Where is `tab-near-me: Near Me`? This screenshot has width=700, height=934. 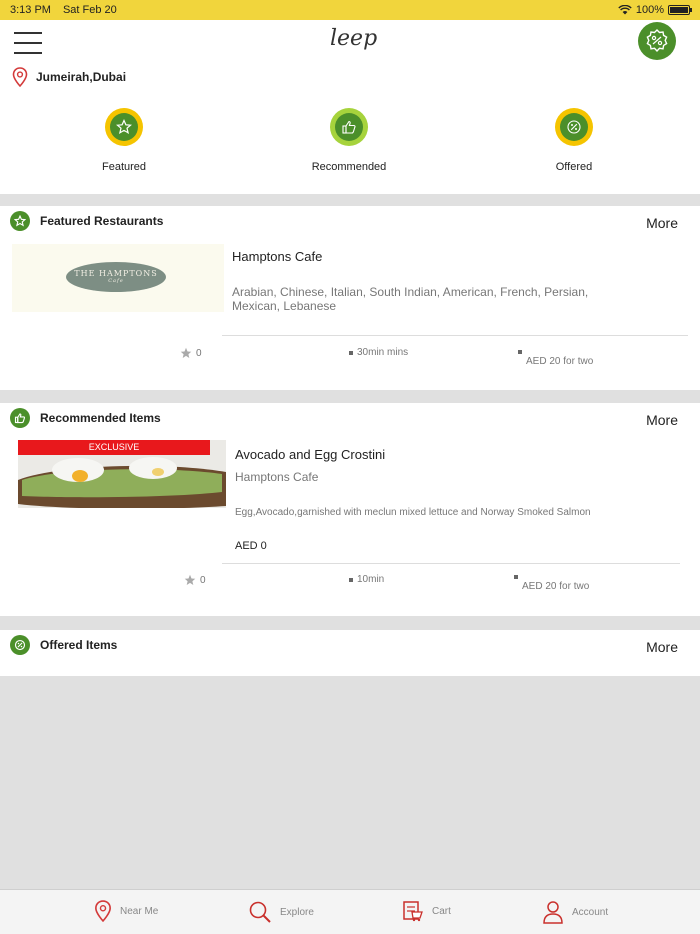 tab-near-me: Near Me is located at coordinates (126, 911).